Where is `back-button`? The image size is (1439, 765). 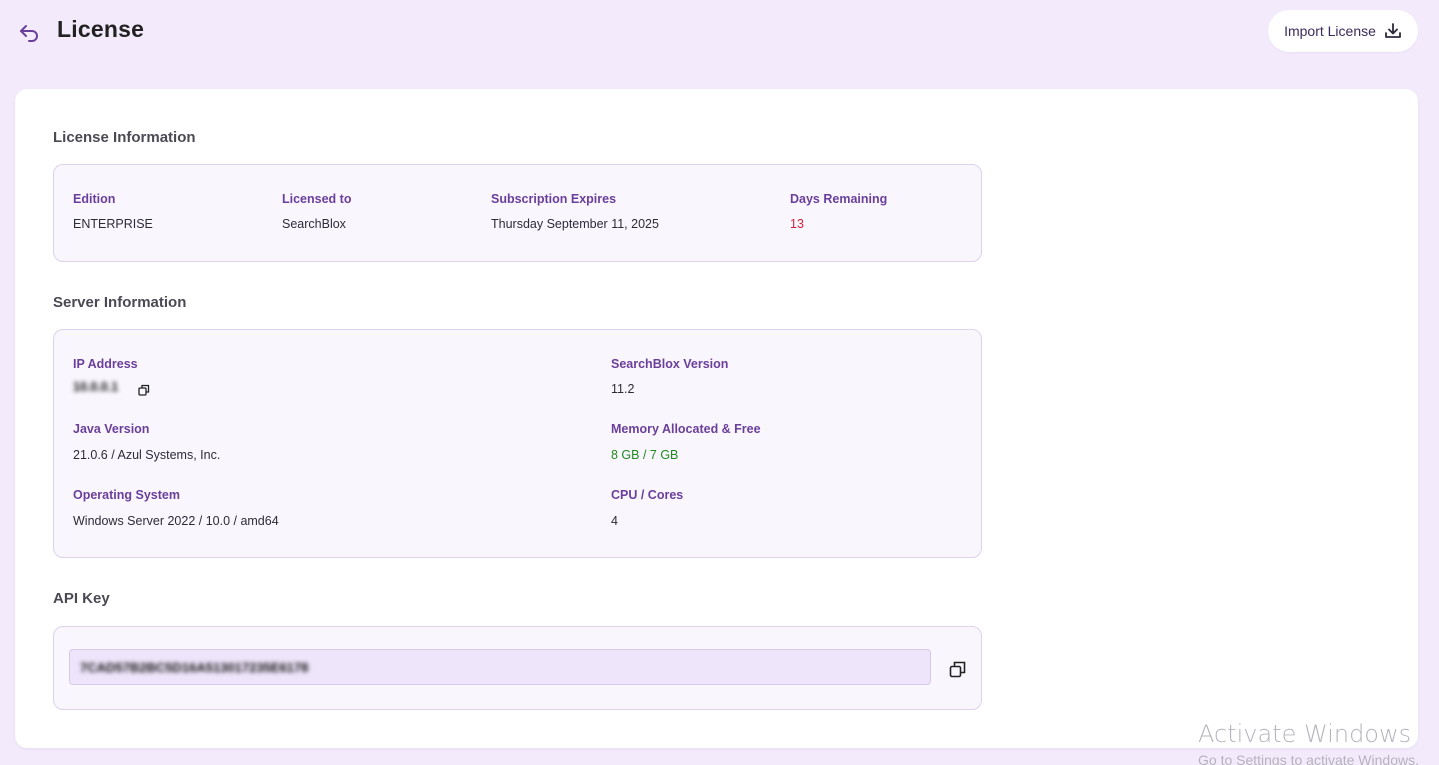
back-button is located at coordinates (29, 32).